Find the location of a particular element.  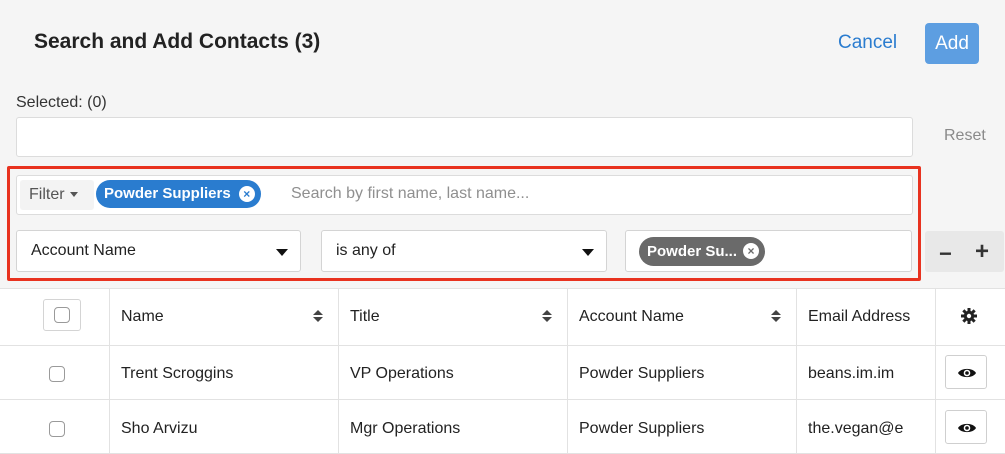

caret-down-icon is located at coordinates (73, 195).